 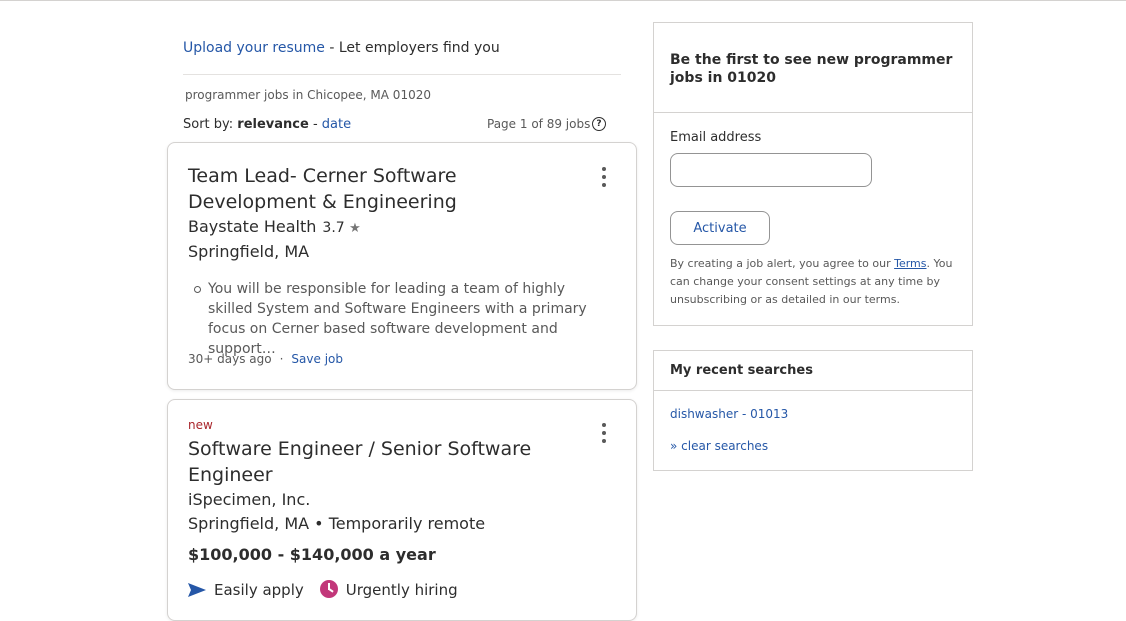 What do you see at coordinates (249, 499) in the screenshot?
I see `company-name: iSpecimen, Inc.` at bounding box center [249, 499].